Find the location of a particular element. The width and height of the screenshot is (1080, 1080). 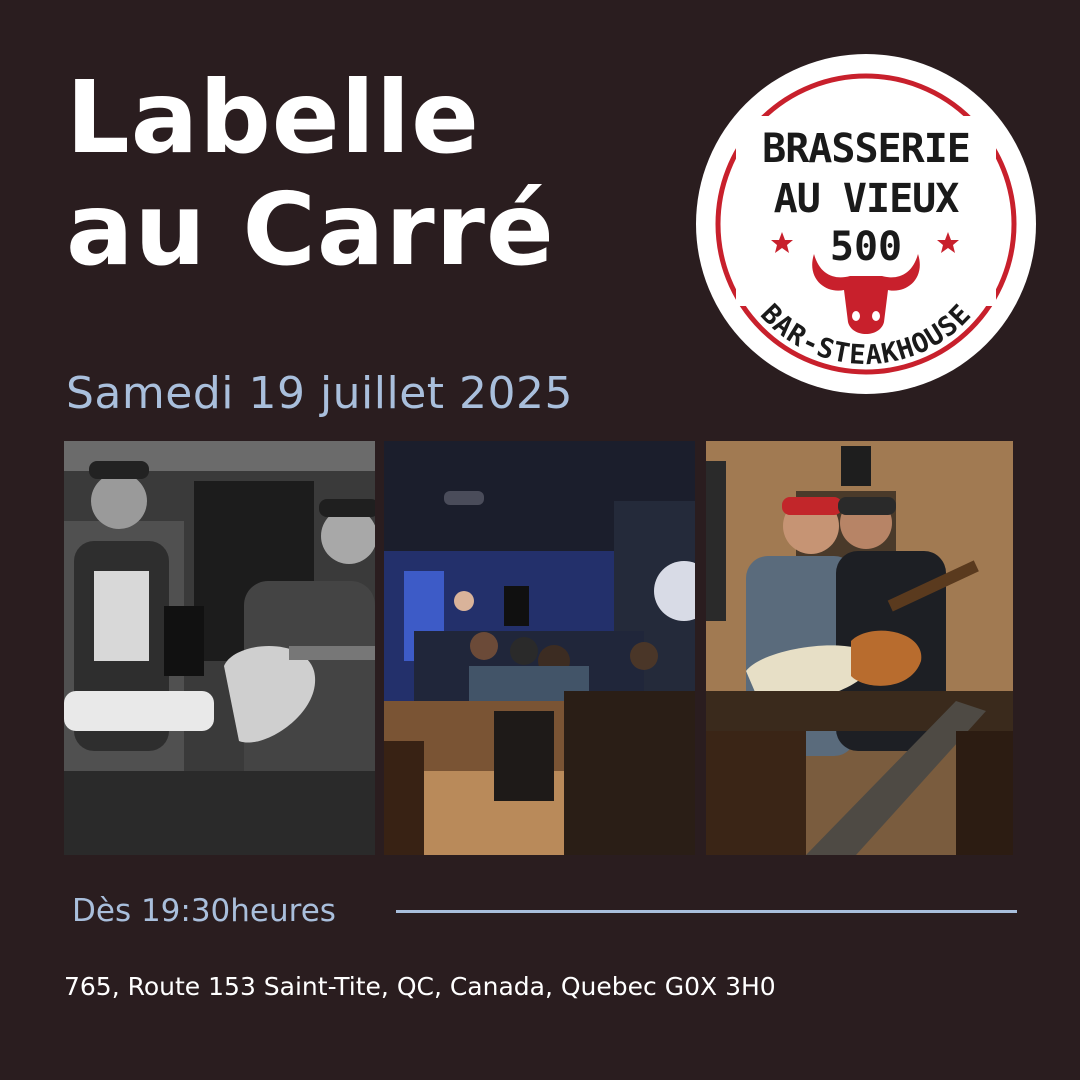

brasserie-logo: BRASSERIE AU VIEUX 500 BAR-STEAKHOUSE is located at coordinates (866, 224).